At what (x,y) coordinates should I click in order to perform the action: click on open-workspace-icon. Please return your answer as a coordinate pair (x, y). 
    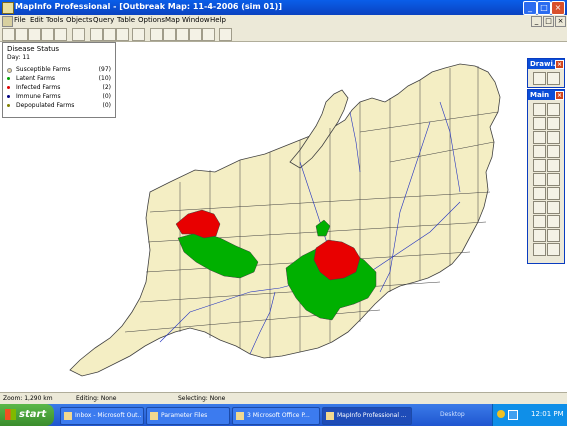
    Looking at the image, I should click on (47, 34).